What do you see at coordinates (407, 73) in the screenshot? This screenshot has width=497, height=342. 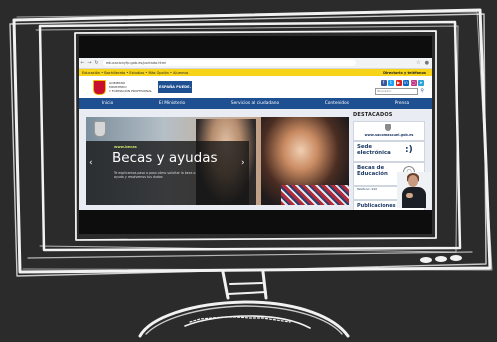 I see `directory-contact-link: Directorio y teléfonos` at bounding box center [407, 73].